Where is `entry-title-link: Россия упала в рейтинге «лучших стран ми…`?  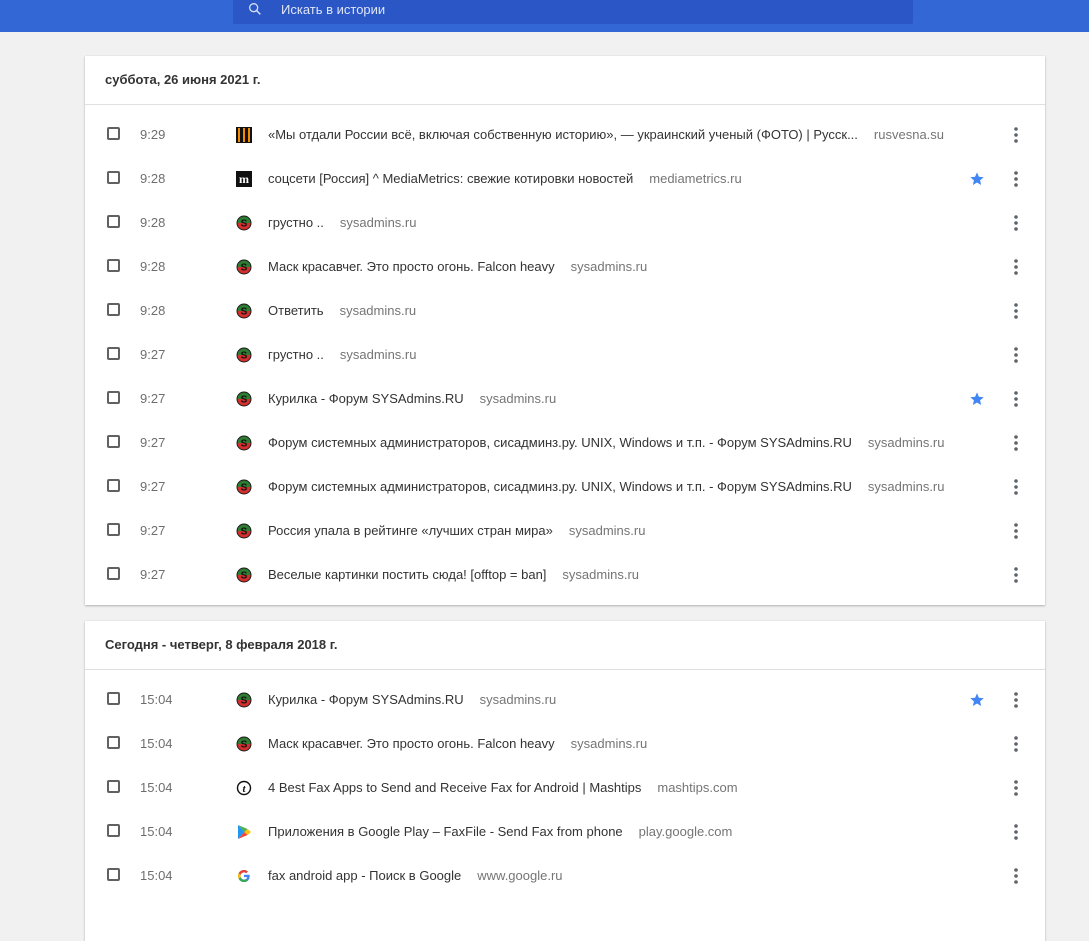
entry-title-link: Россия упала в рейтинге «лучших стран ми… is located at coordinates (410, 531).